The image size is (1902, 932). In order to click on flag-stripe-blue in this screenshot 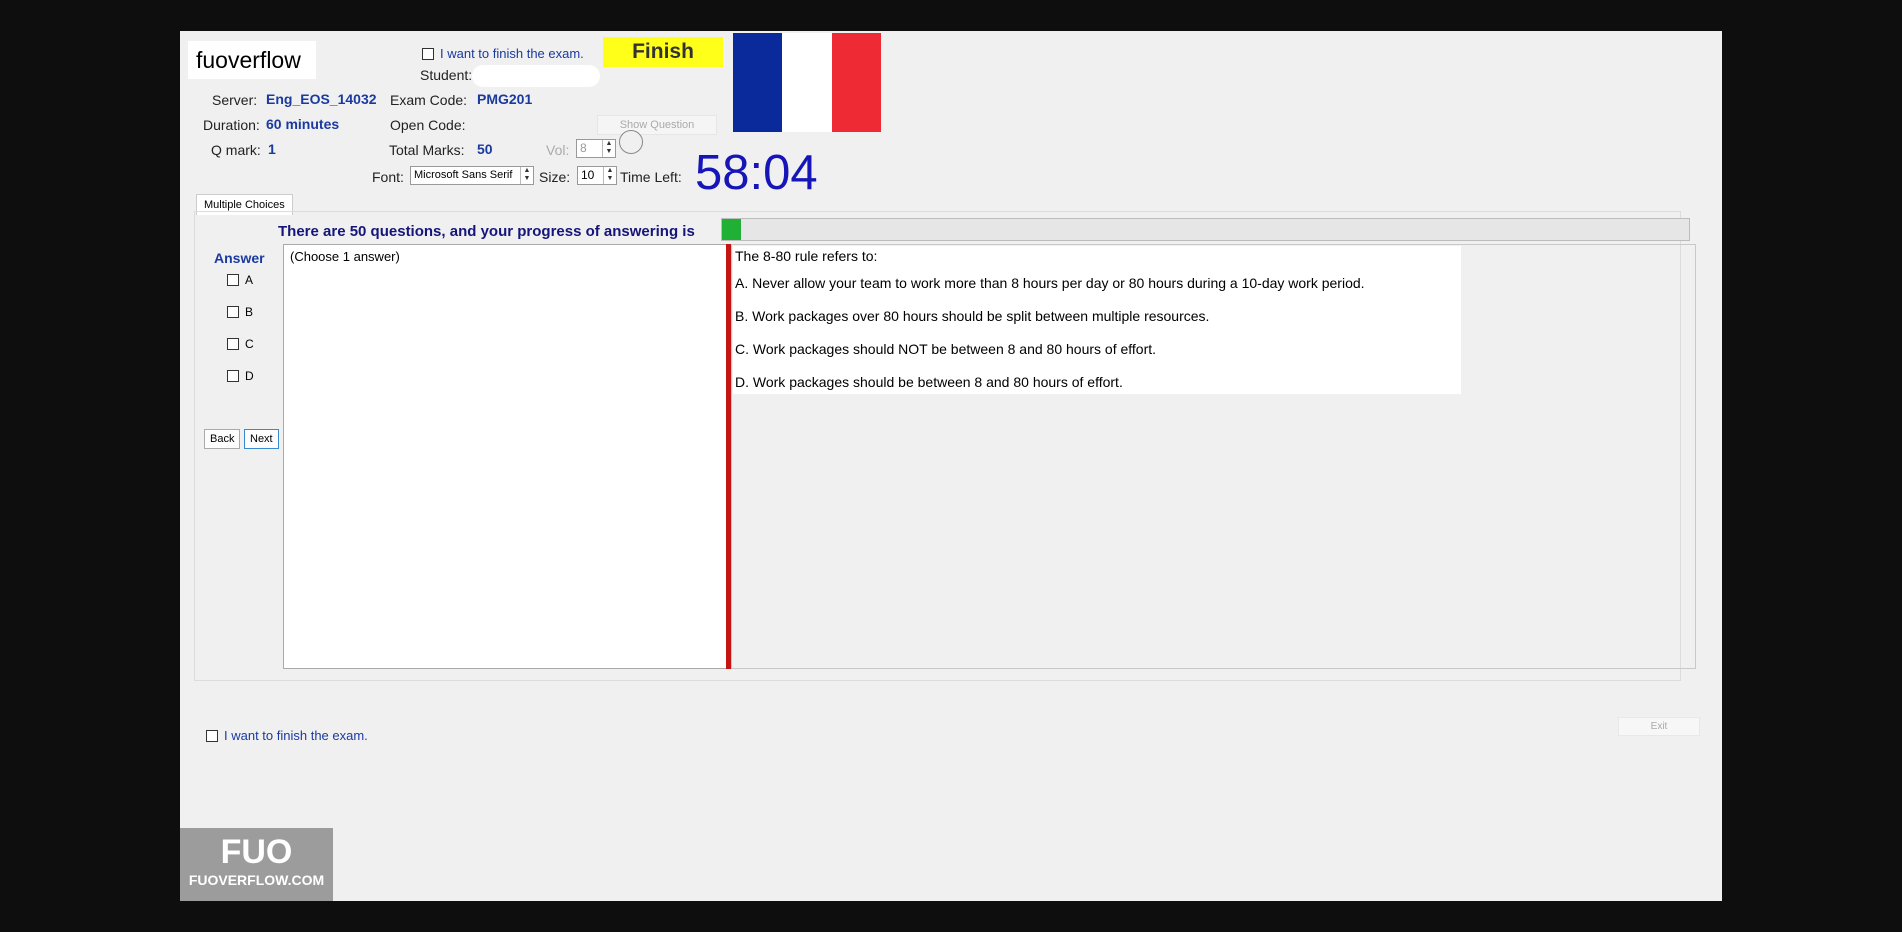, I will do `click(758, 82)`.